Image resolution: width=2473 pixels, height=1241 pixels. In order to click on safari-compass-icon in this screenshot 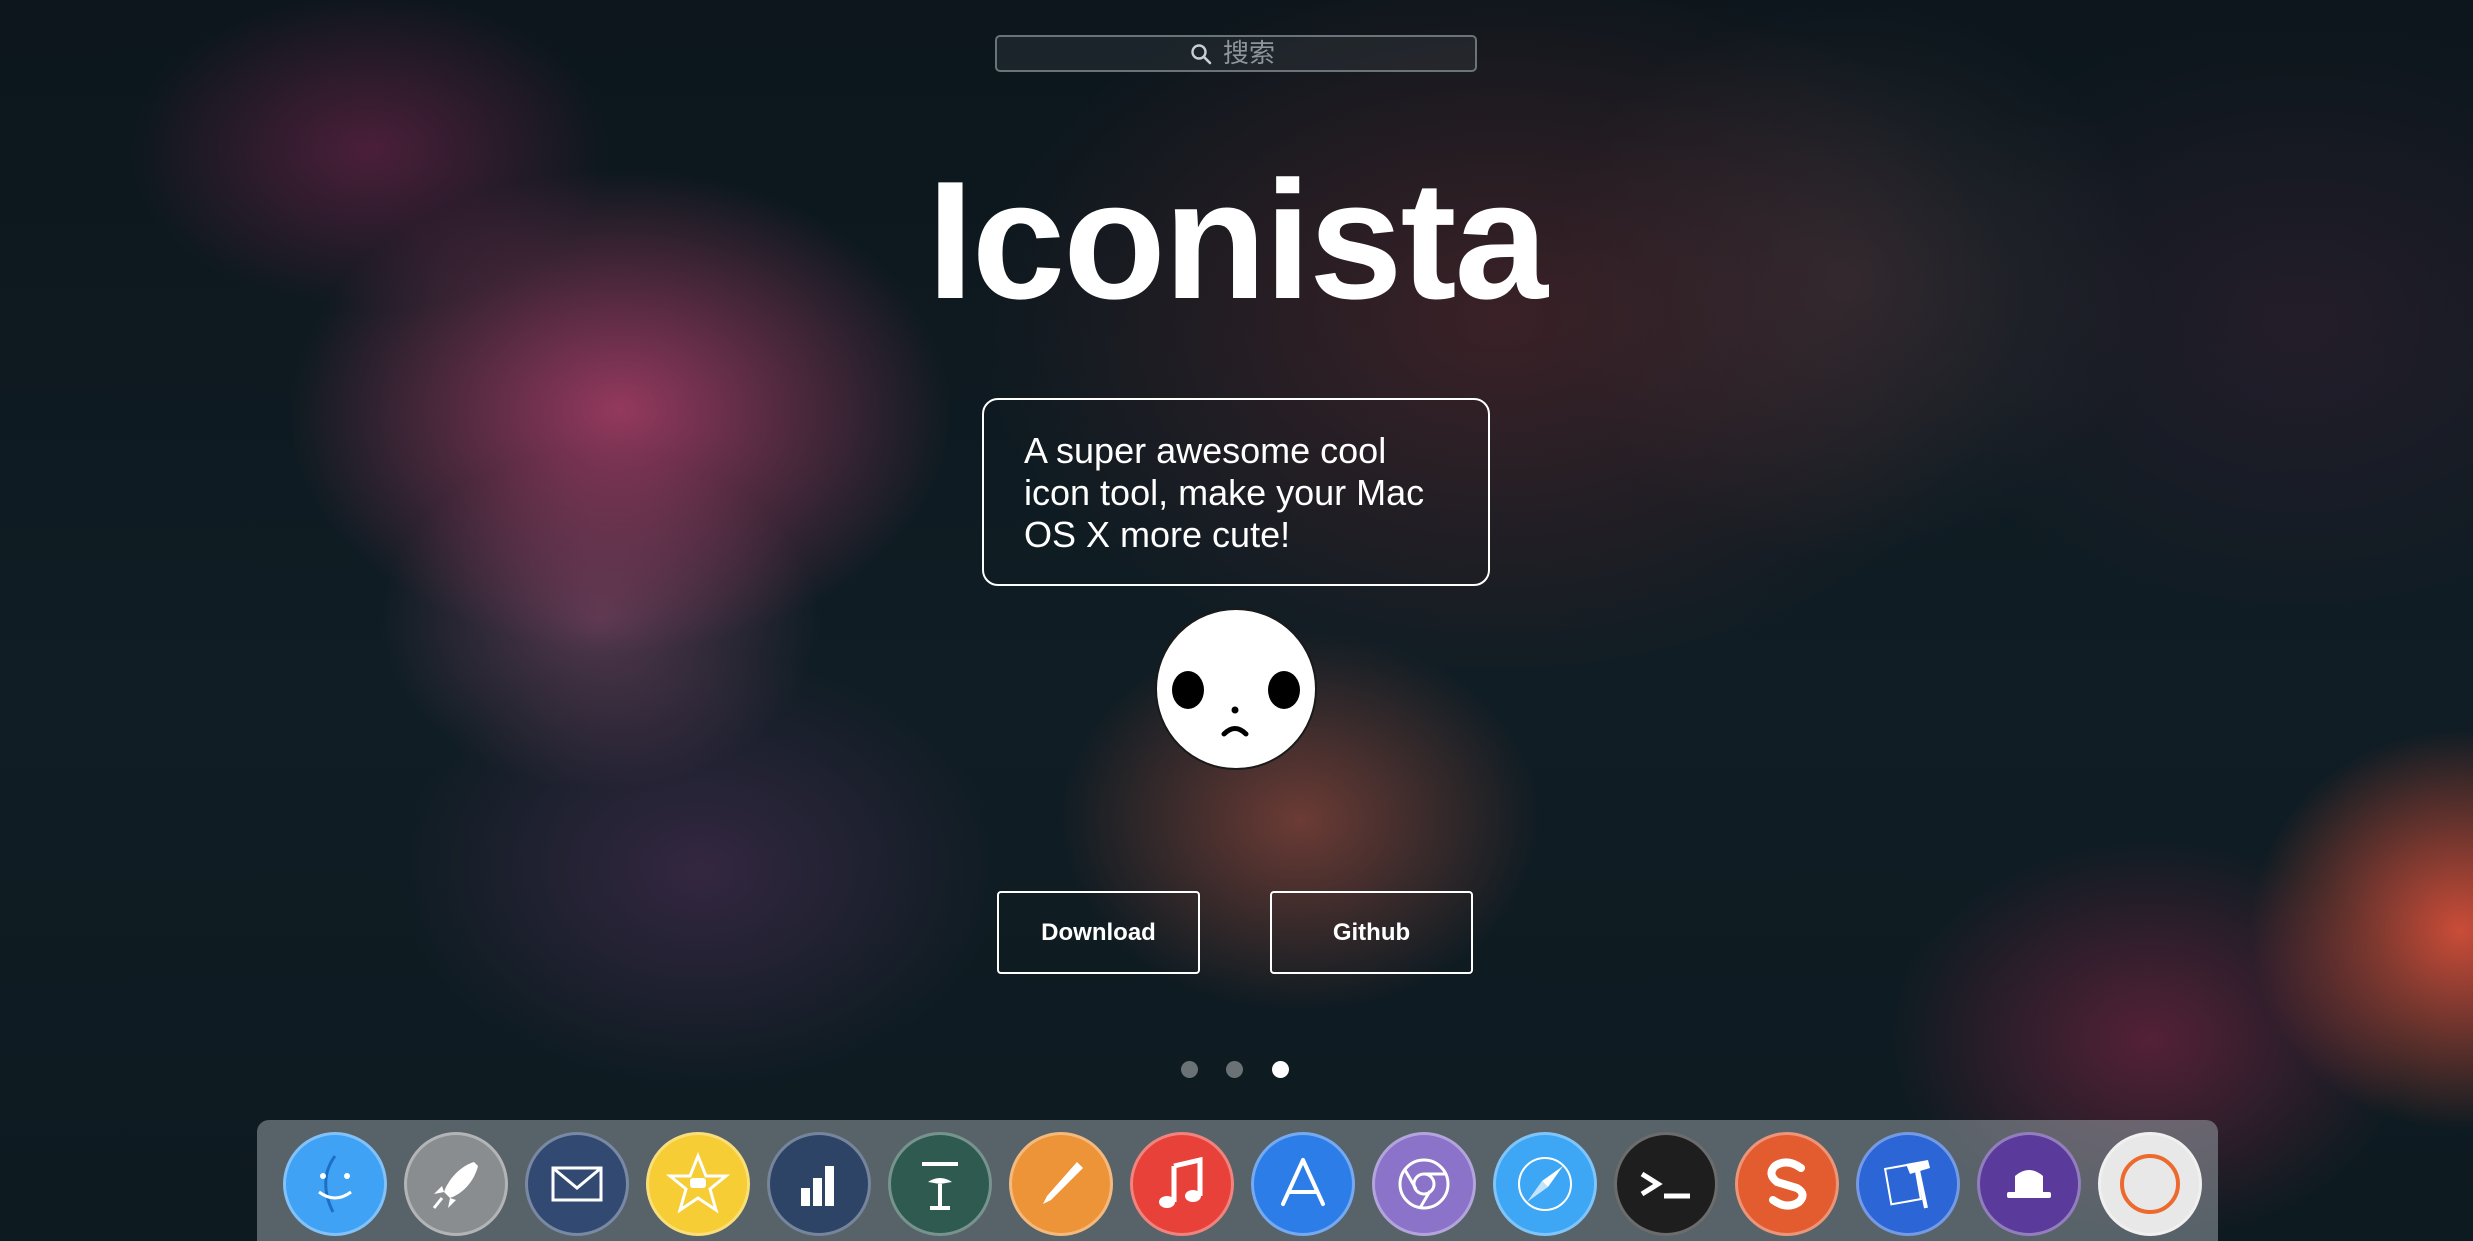, I will do `click(1545, 1184)`.